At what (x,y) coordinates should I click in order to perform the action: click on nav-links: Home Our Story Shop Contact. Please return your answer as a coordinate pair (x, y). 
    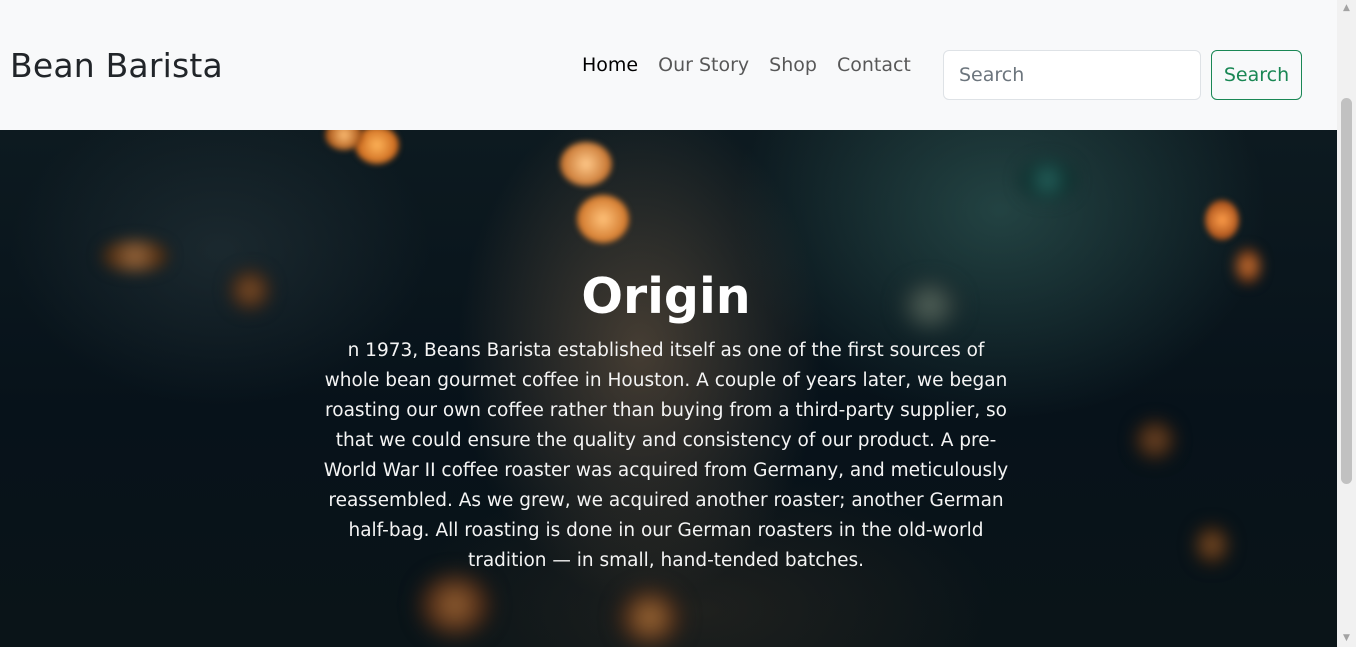
    Looking at the image, I should click on (746, 65).